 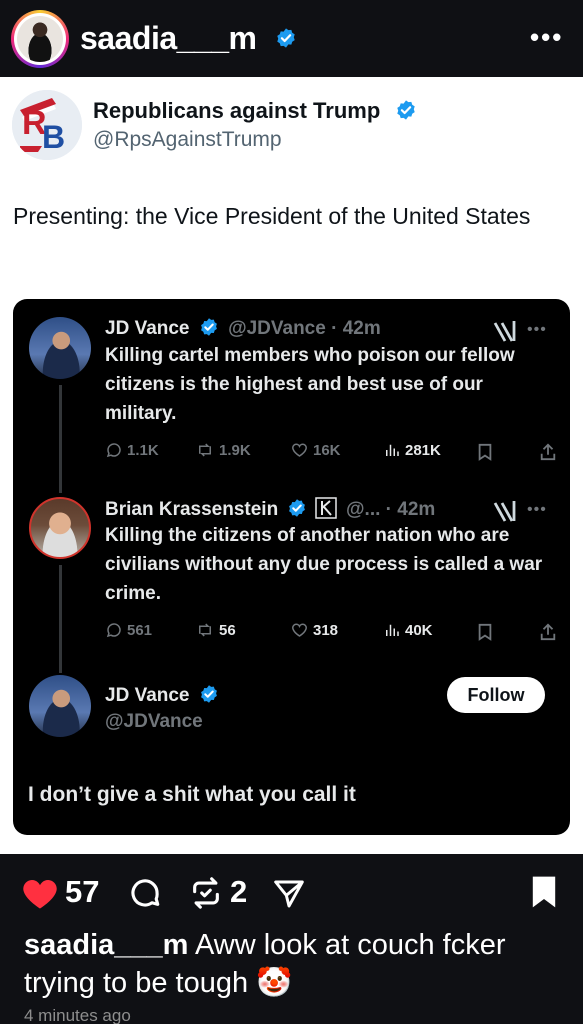 I want to click on reply-button: 1.1K, so click(x=132, y=450).